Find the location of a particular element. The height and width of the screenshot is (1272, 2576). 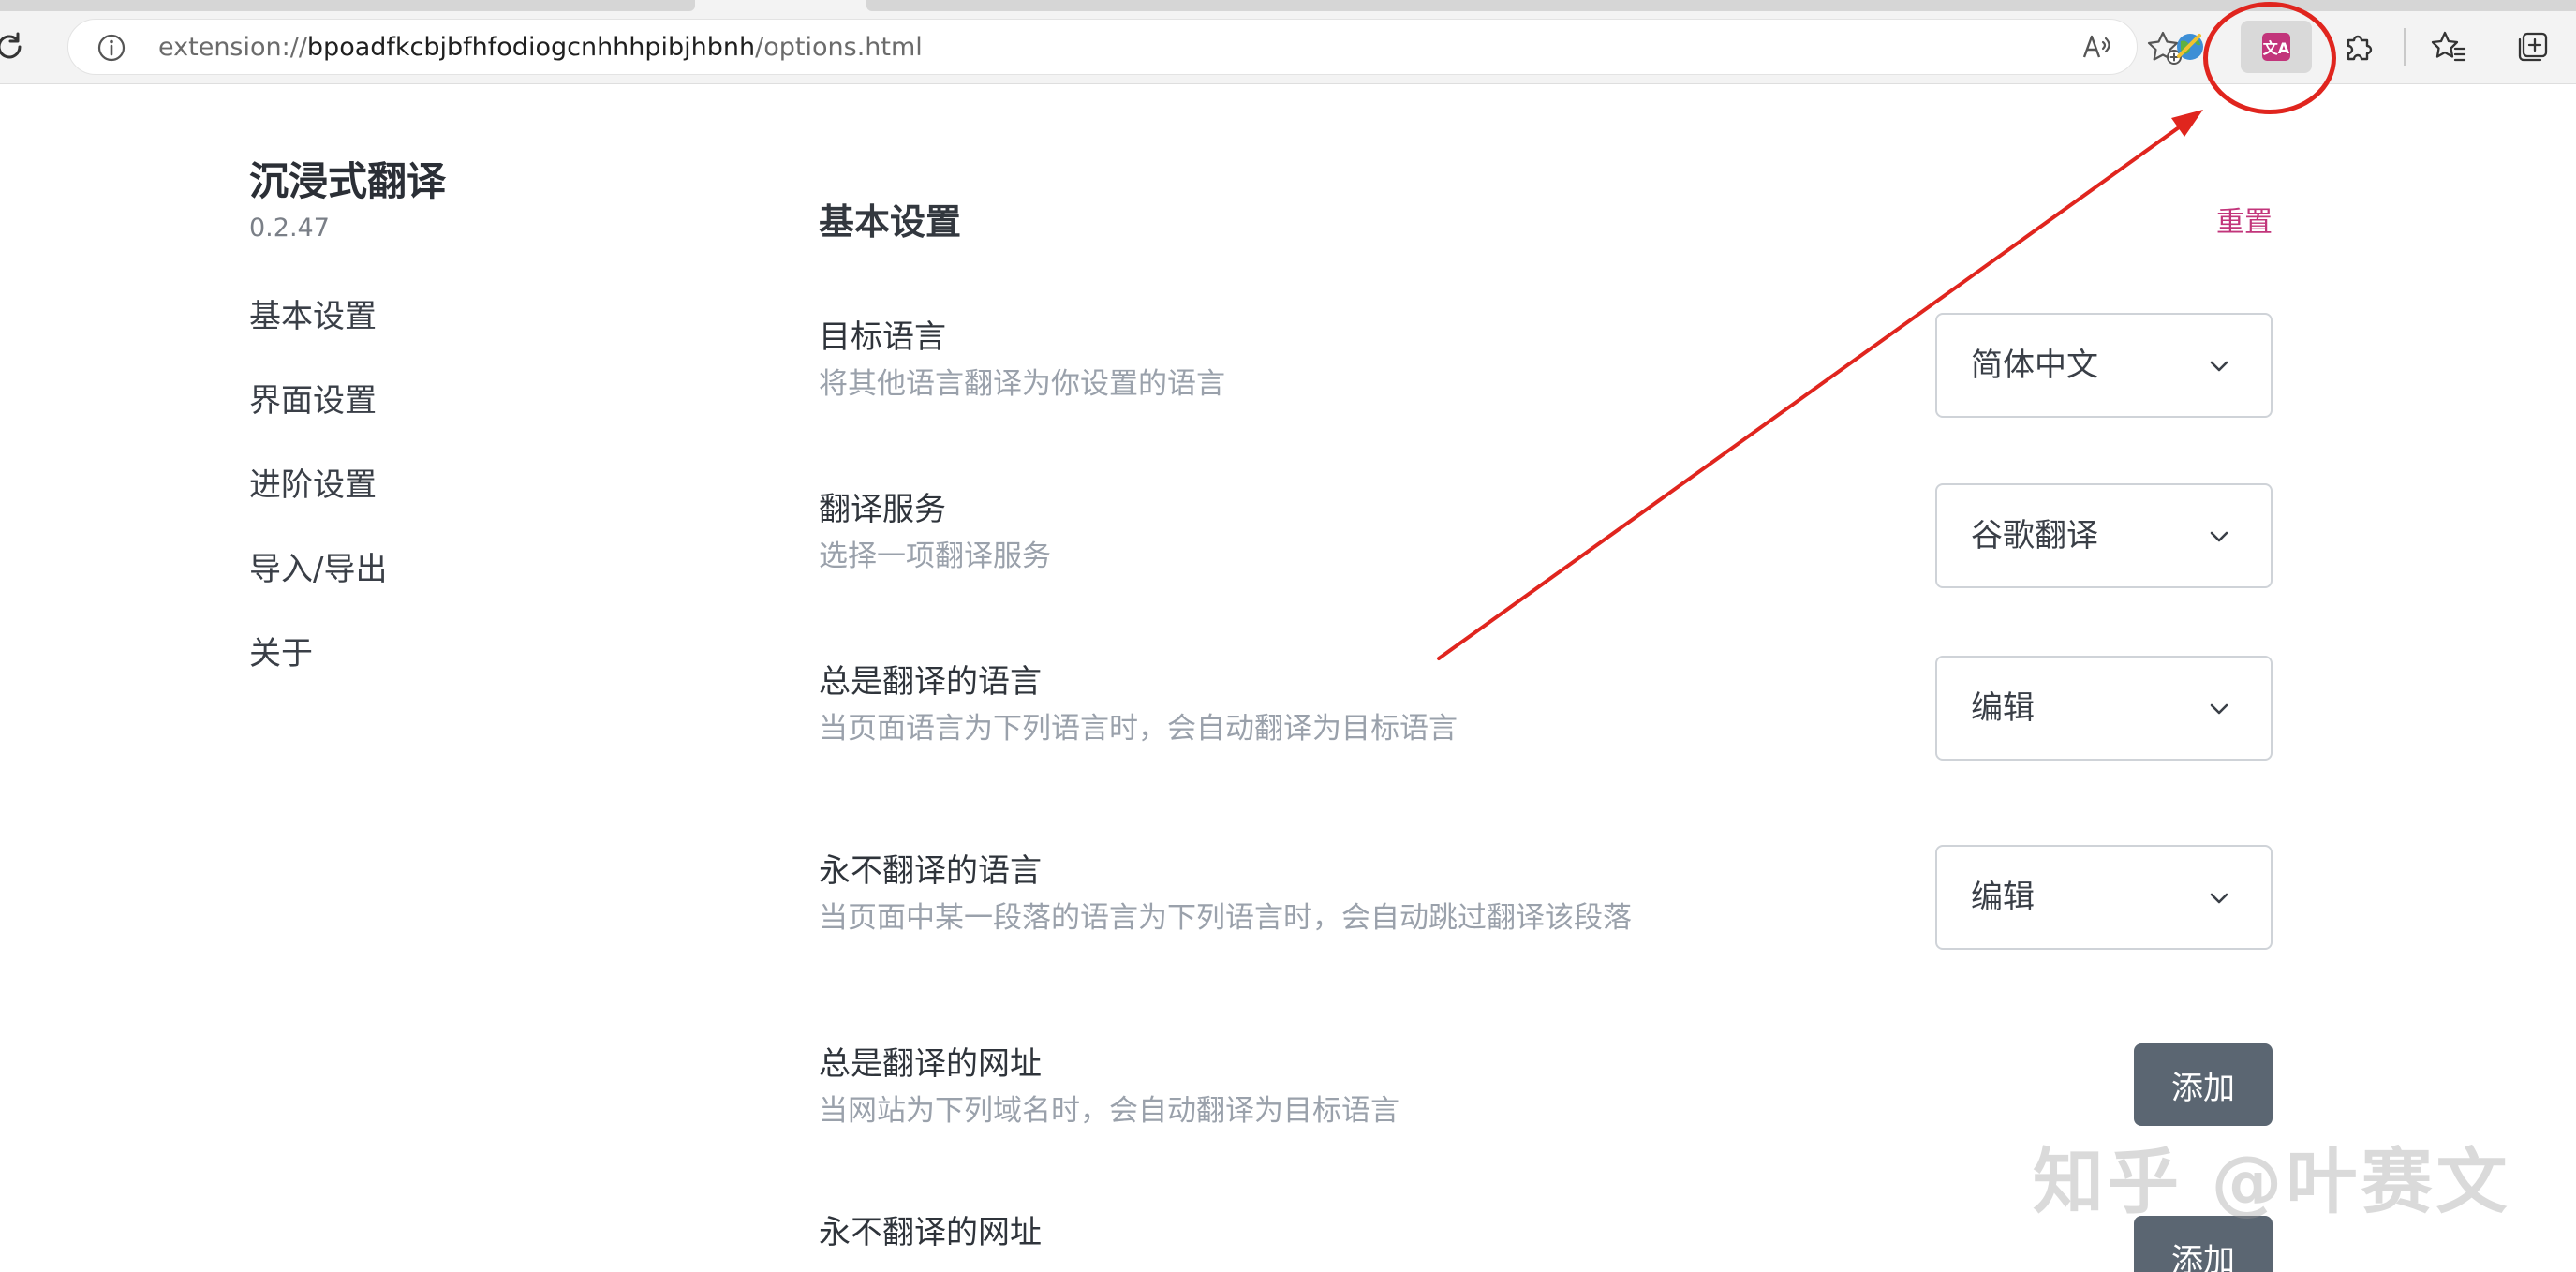

extensions-button is located at coordinates (2358, 47).